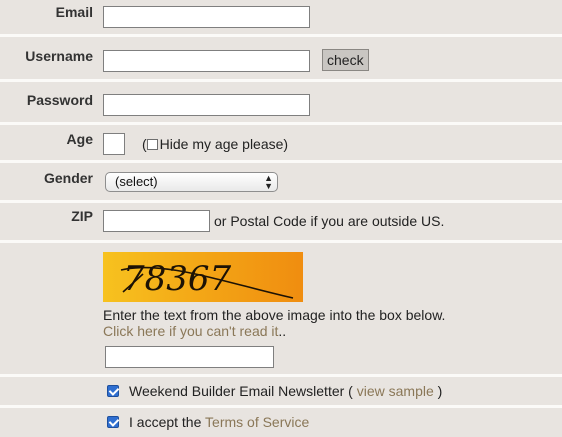 The height and width of the screenshot is (437, 562). What do you see at coordinates (191, 182) in the screenshot?
I see `gender-select: (select) ▲ ▼` at bounding box center [191, 182].